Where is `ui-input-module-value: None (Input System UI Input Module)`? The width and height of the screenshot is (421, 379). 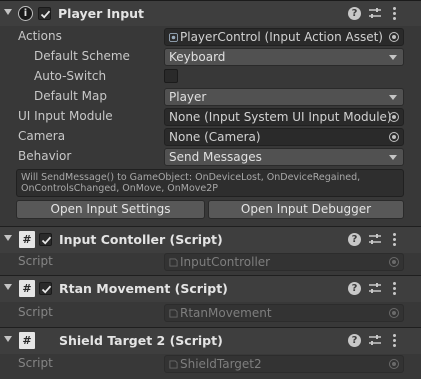 ui-input-module-value: None (Input System UI Input Module) is located at coordinates (280, 117).